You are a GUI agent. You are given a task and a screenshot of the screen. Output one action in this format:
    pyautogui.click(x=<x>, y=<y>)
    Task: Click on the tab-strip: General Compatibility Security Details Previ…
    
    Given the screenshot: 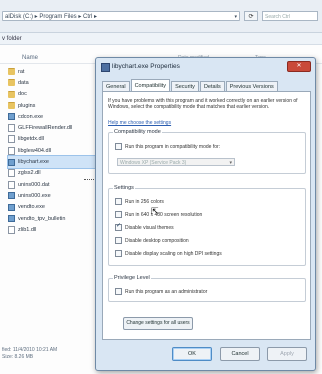 What is the action you would take?
    pyautogui.click(x=190, y=85)
    